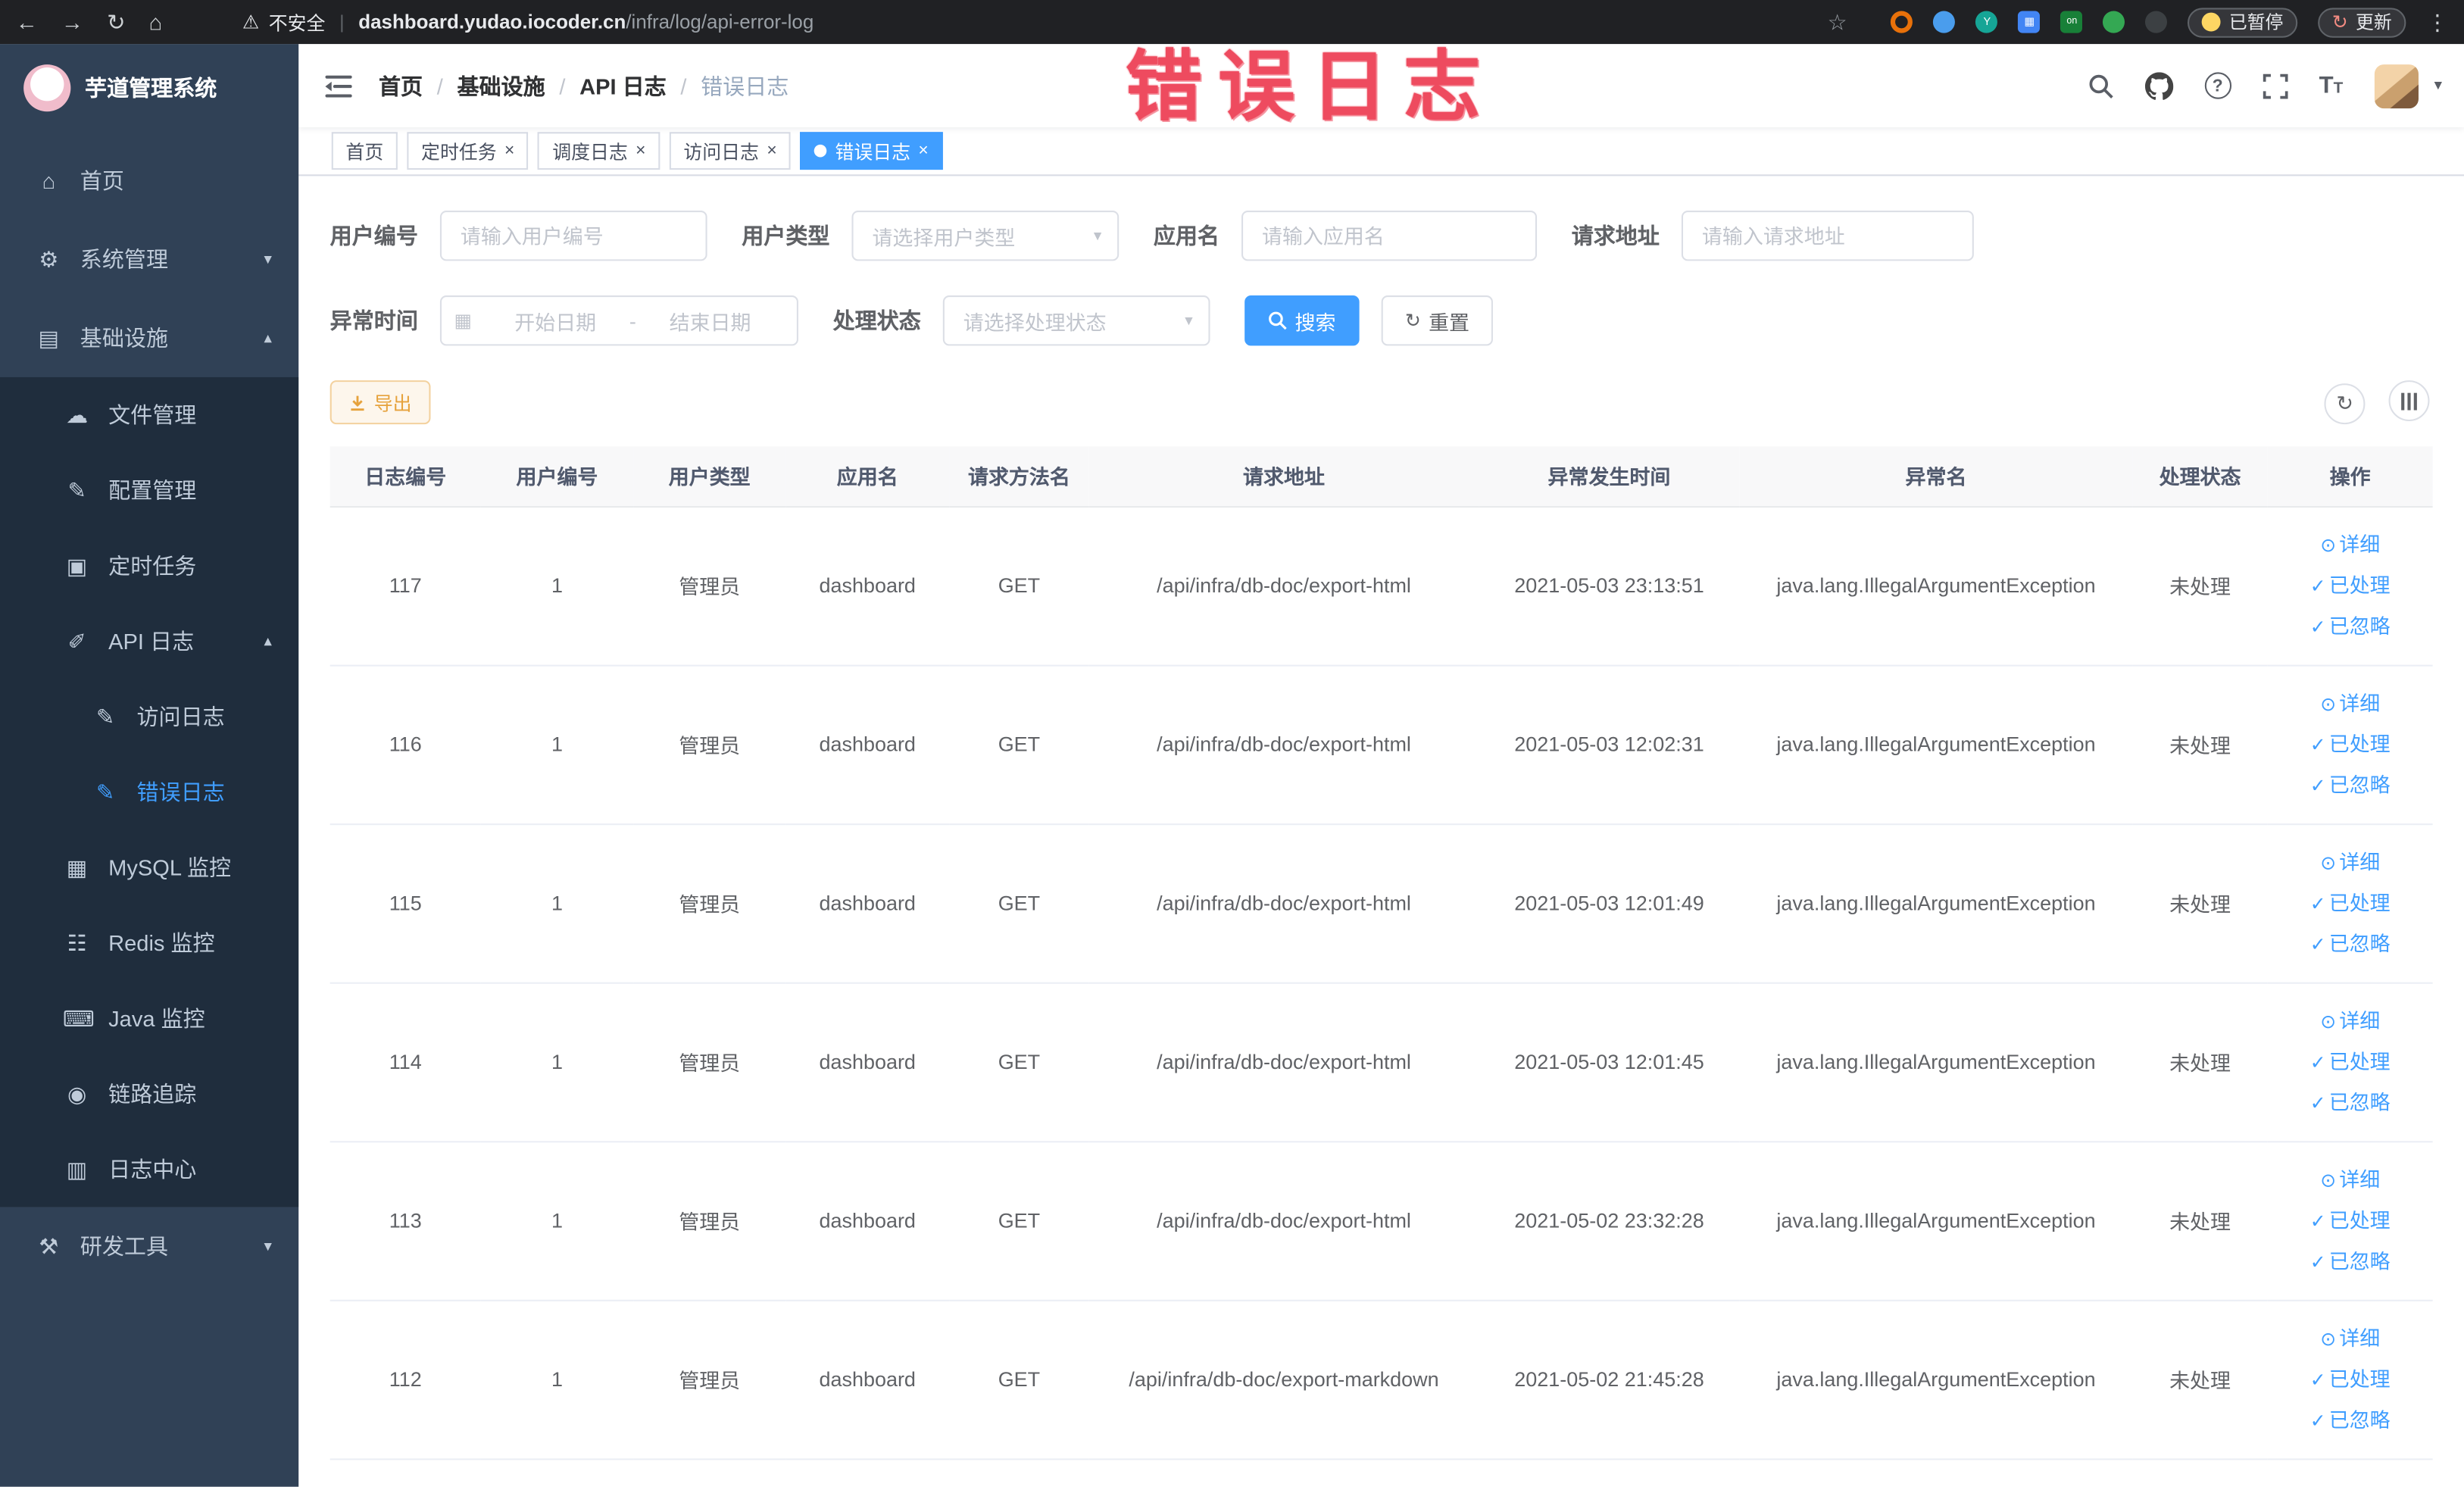 Image resolution: width=2464 pixels, height=1487 pixels. Describe the element at coordinates (149, 86) in the screenshot. I see `app-logo: 芋道管理系统` at that location.